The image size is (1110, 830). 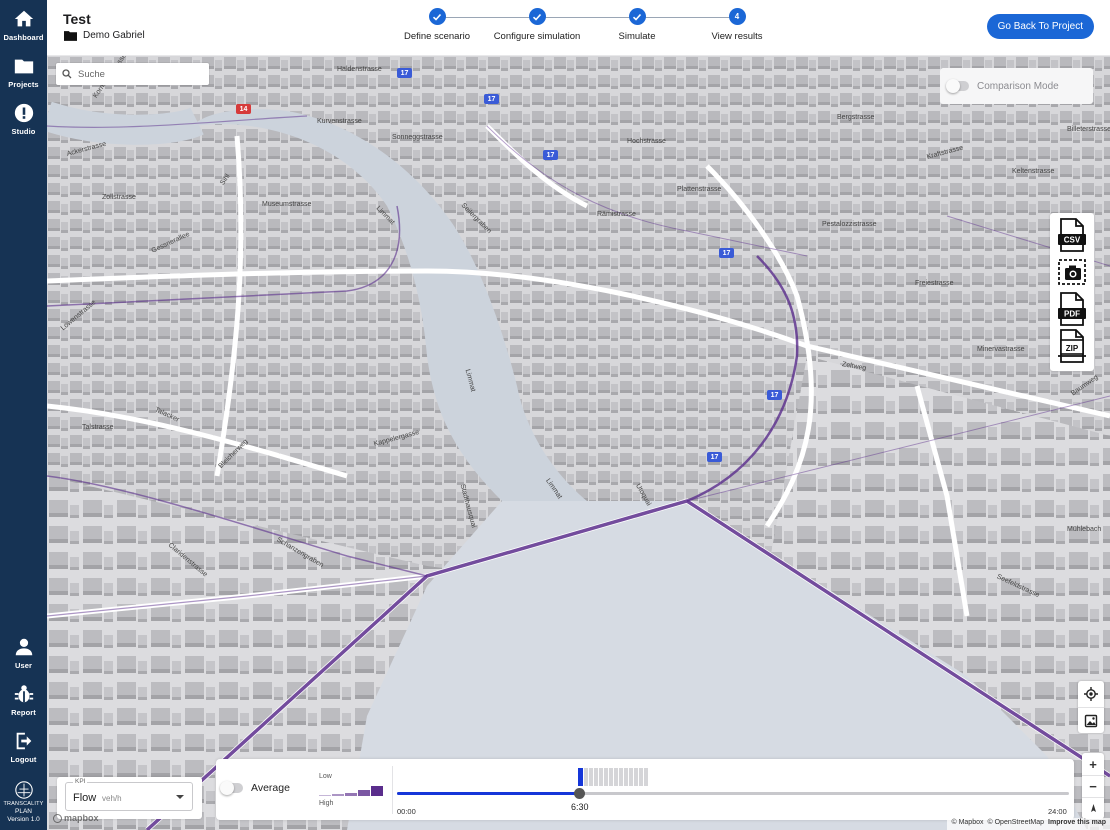 I want to click on timeline-divider, so click(x=392, y=790).